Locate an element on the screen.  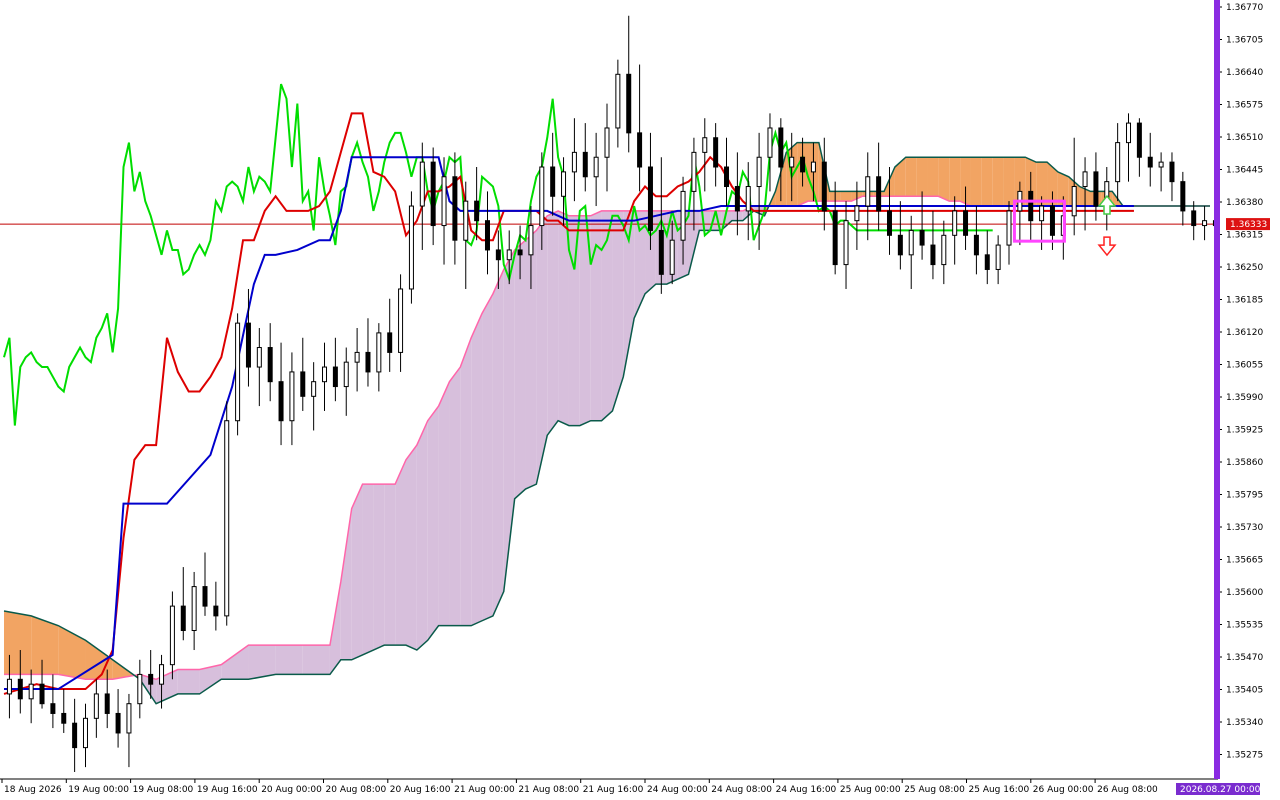
y-tick-label: 1.35535 is located at coordinates (1244, 626).